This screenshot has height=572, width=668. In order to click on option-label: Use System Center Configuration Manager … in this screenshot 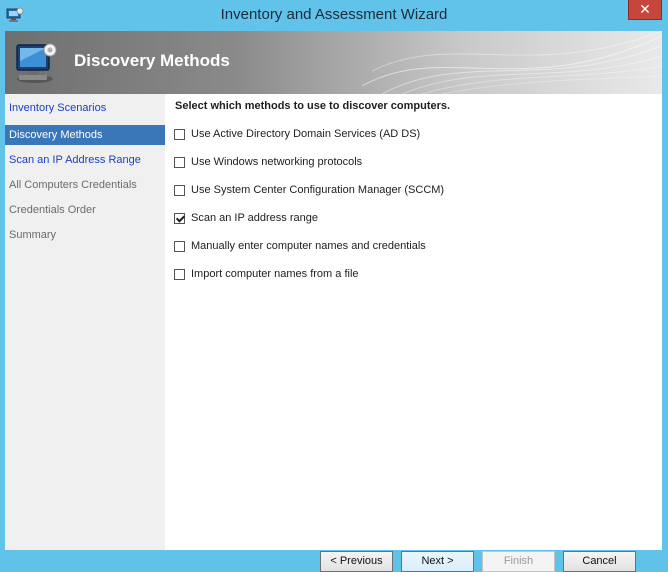, I will do `click(318, 190)`.